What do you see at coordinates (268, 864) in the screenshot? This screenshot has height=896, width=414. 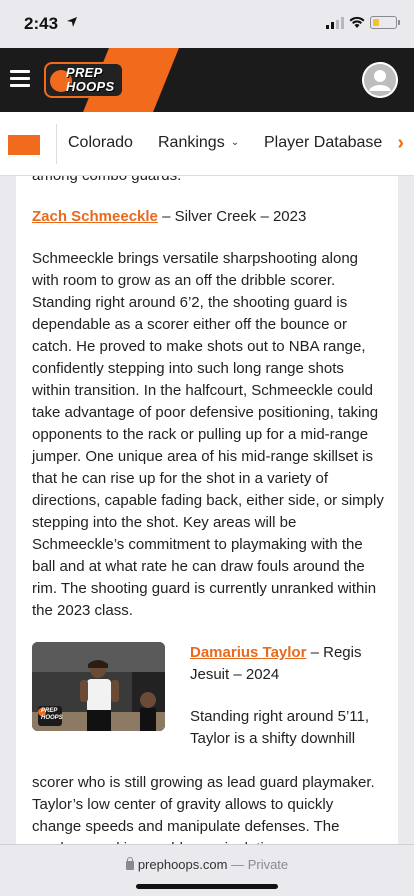 I see `private-mode-label: Private` at bounding box center [268, 864].